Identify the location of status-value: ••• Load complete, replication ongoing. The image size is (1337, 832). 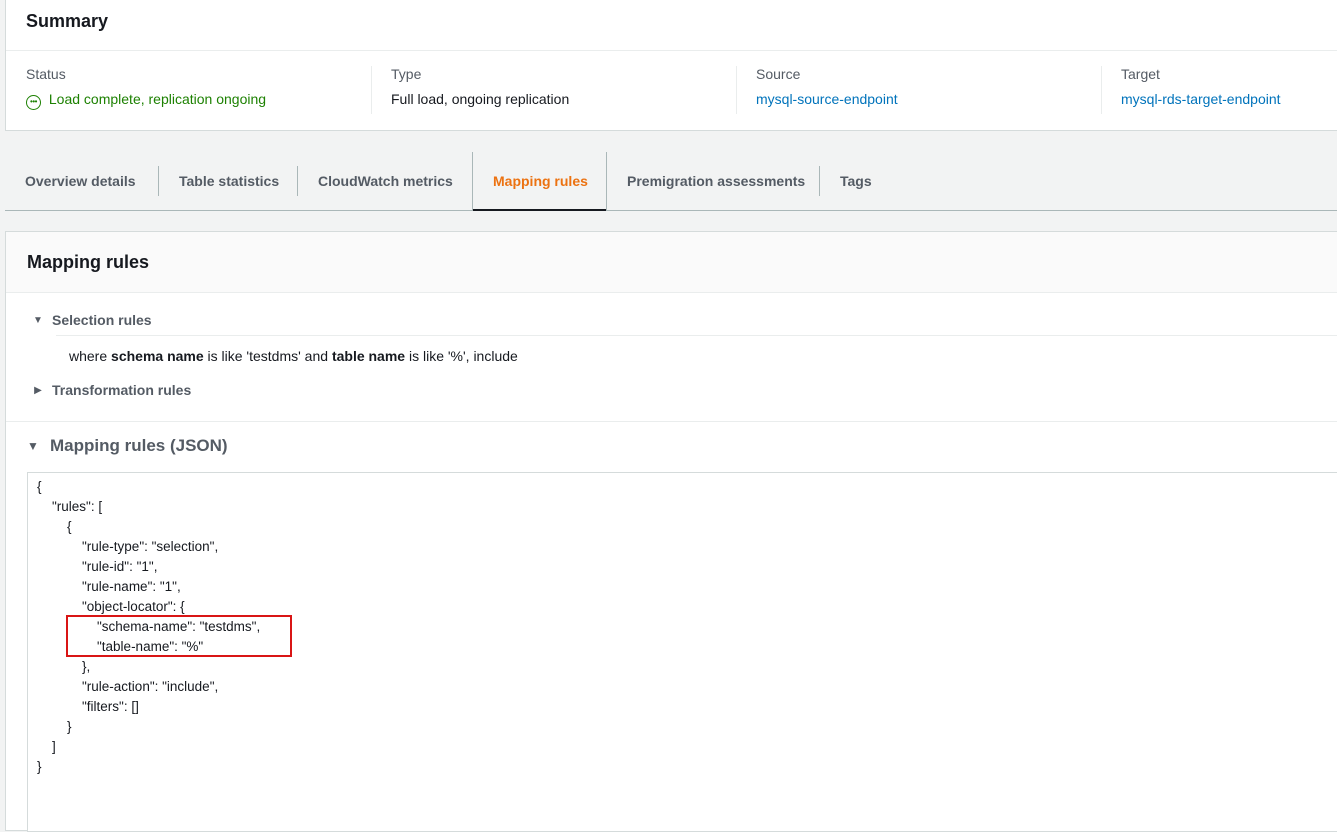
(146, 100).